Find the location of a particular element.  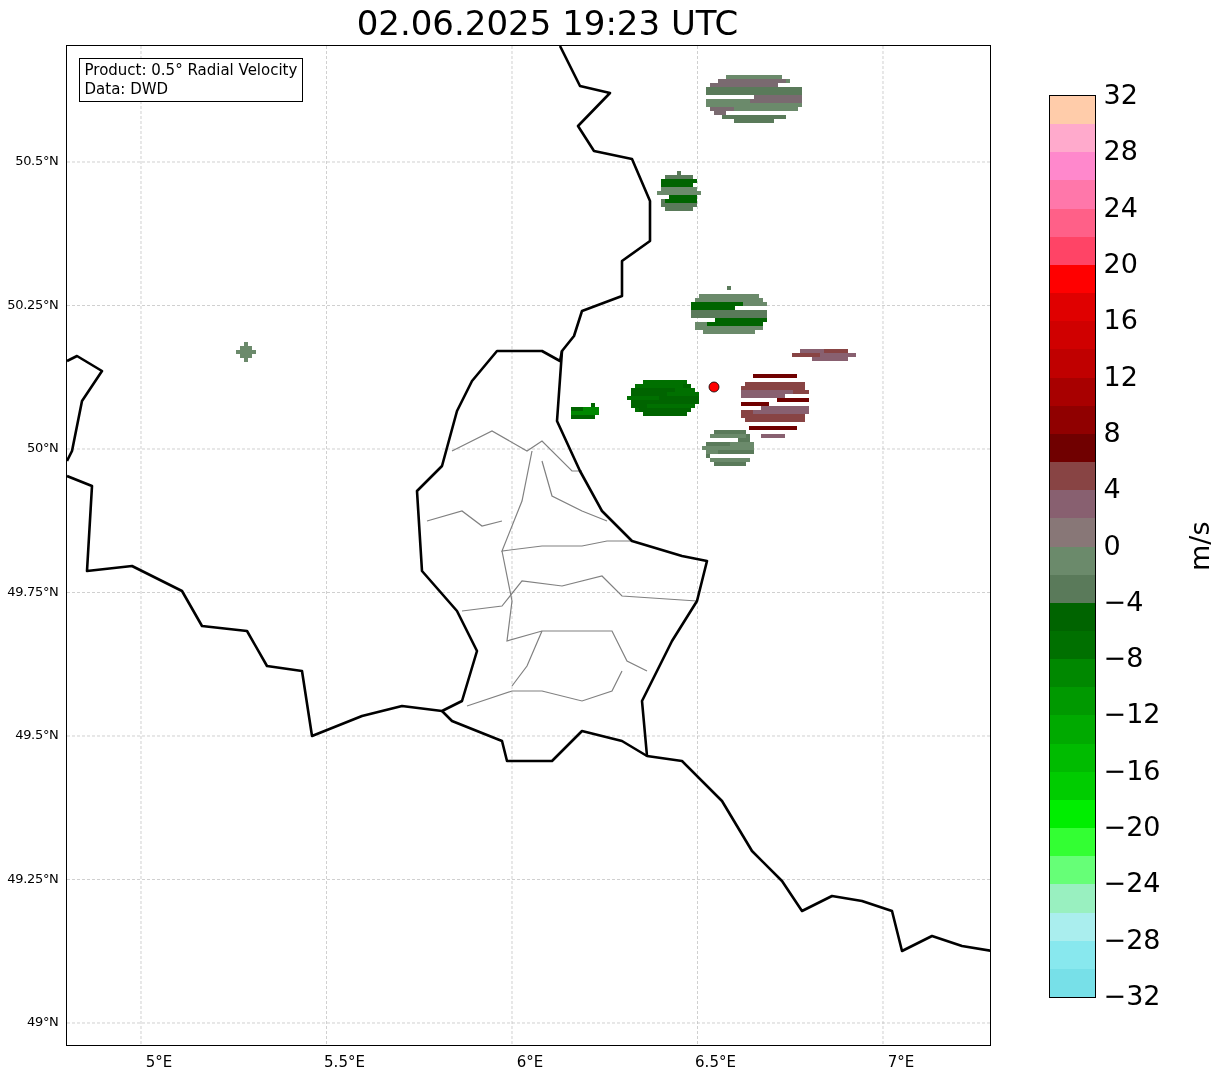

colorbar-tick-label: −32 is located at coordinates (1132, 996).